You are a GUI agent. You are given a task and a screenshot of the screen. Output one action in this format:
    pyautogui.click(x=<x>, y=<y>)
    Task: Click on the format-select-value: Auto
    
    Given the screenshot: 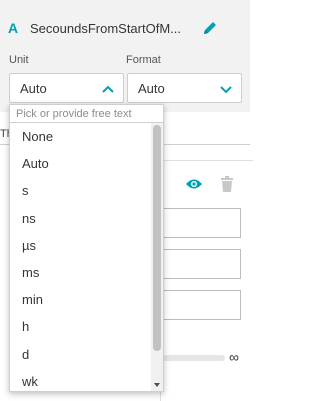 What is the action you would take?
    pyautogui.click(x=151, y=88)
    